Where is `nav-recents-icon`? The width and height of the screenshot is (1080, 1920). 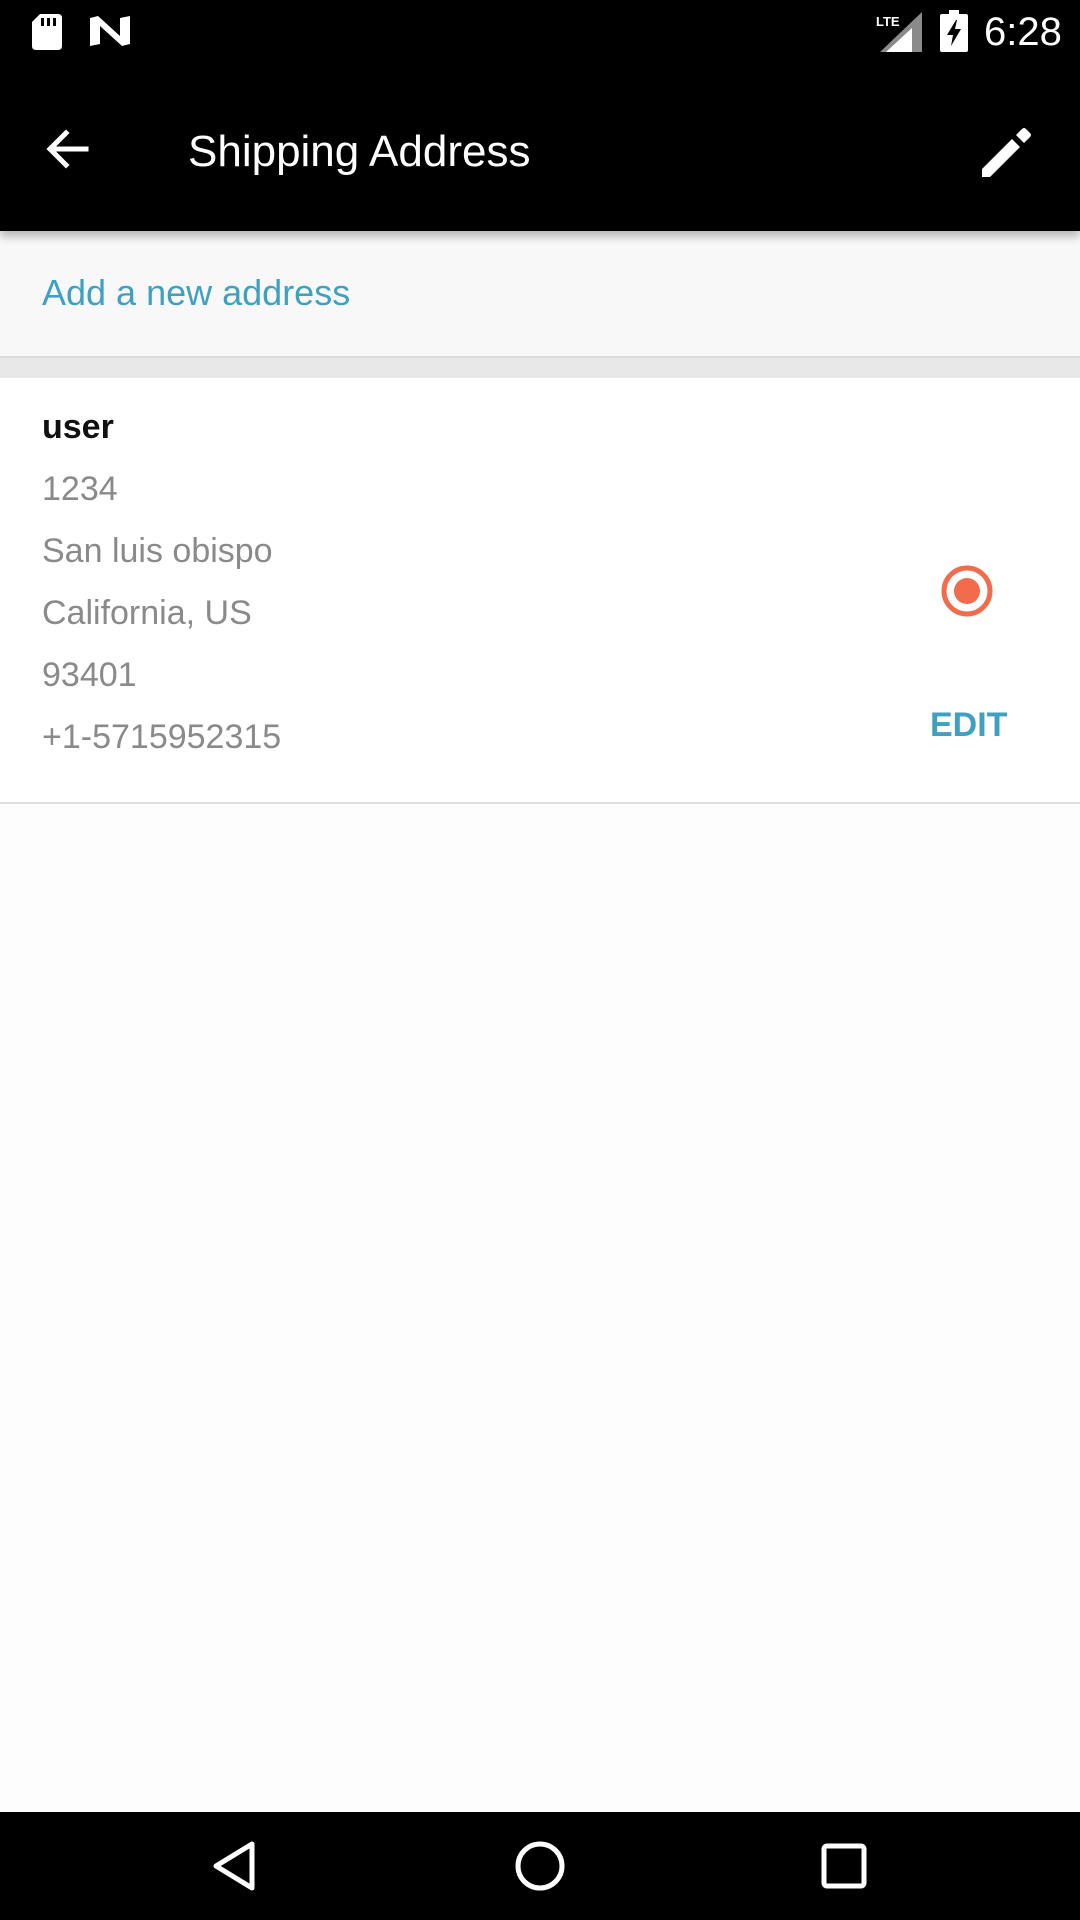
nav-recents-icon is located at coordinates (844, 1866).